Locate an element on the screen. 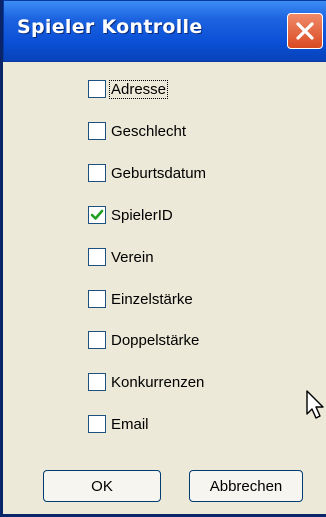 This screenshot has width=326, height=517. checkbox-geschlecht: Geschlecht is located at coordinates (137, 131).